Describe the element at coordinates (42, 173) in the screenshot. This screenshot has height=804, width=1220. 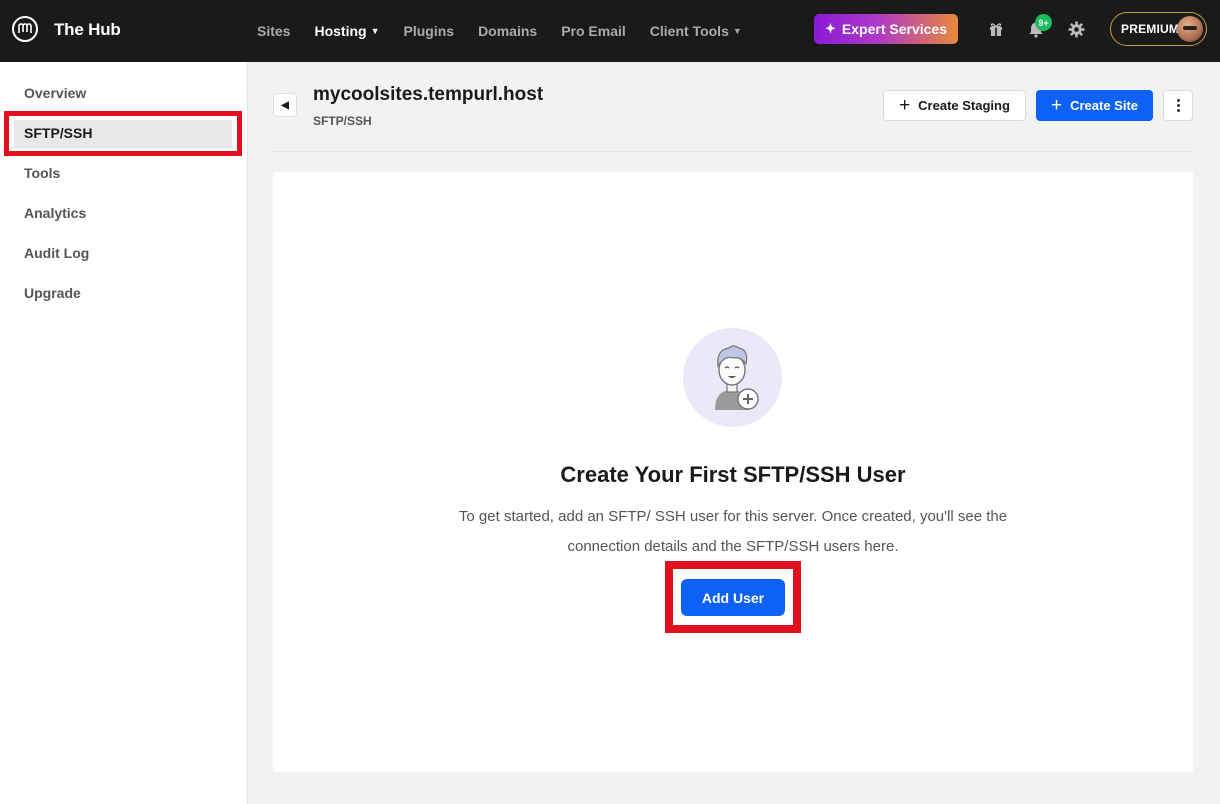
I see `sidebar-item-tools: Tools` at that location.